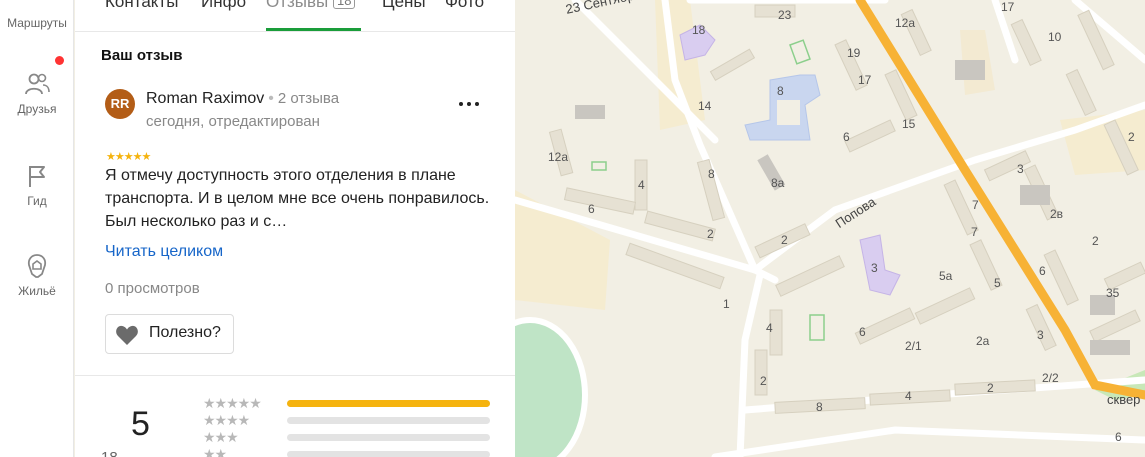 The width and height of the screenshot is (1145, 457). I want to click on useful-button: Полезно?, so click(169, 334).